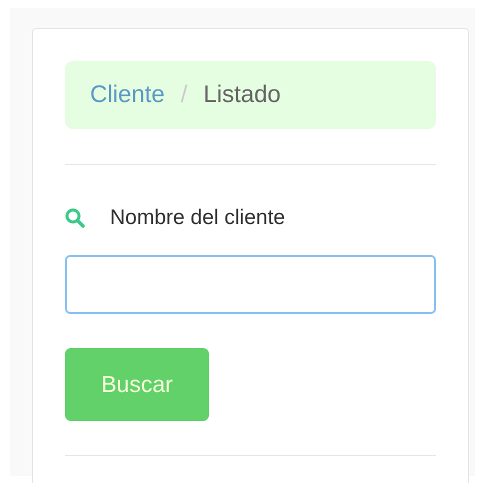  Describe the element at coordinates (198, 218) in the screenshot. I see `field-label: Nombre del cliente` at that location.